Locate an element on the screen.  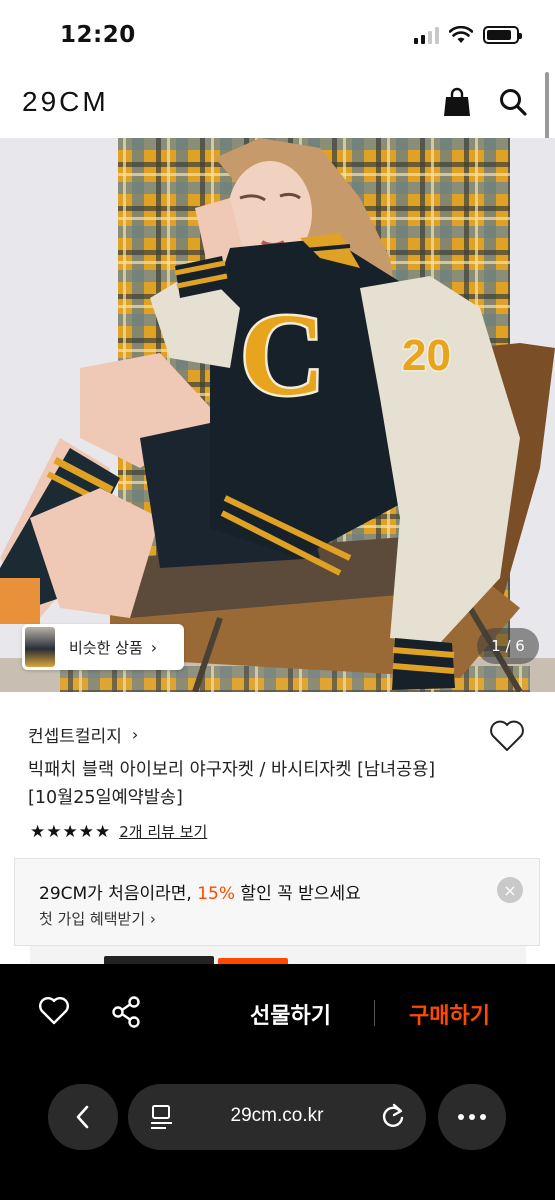
promo-text: 29CM가 처음이라면, 15% 할인 꼭 받으세요 is located at coordinates (200, 891).